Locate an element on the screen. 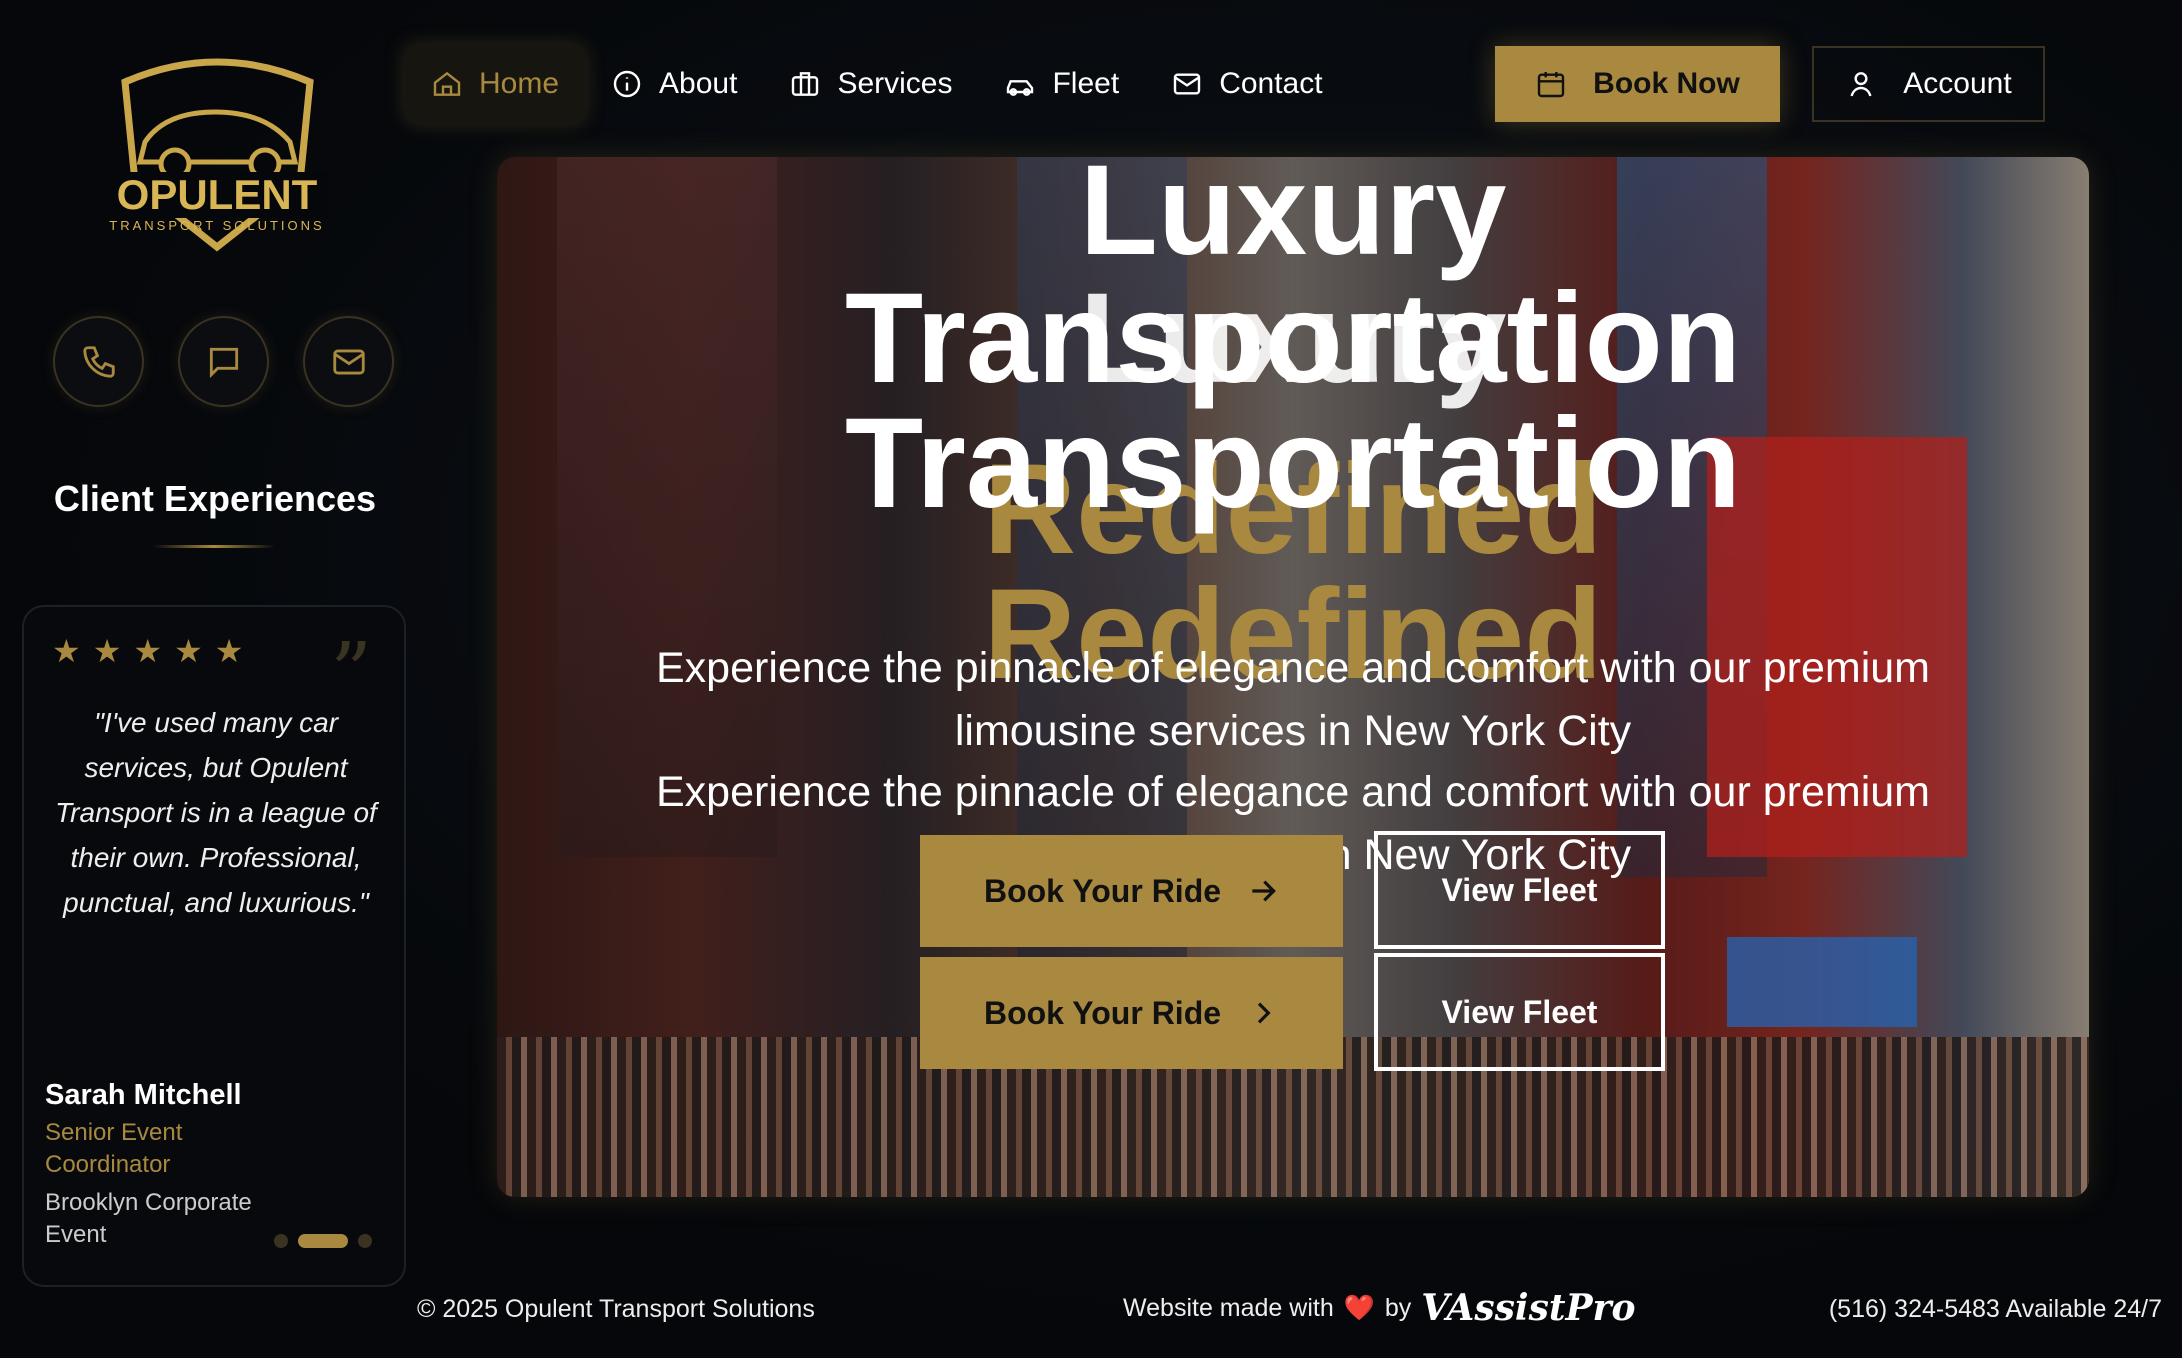 This screenshot has height=1358, width=2182. rating-stars: ★ ★ ★ ★ ★ is located at coordinates (147, 651).